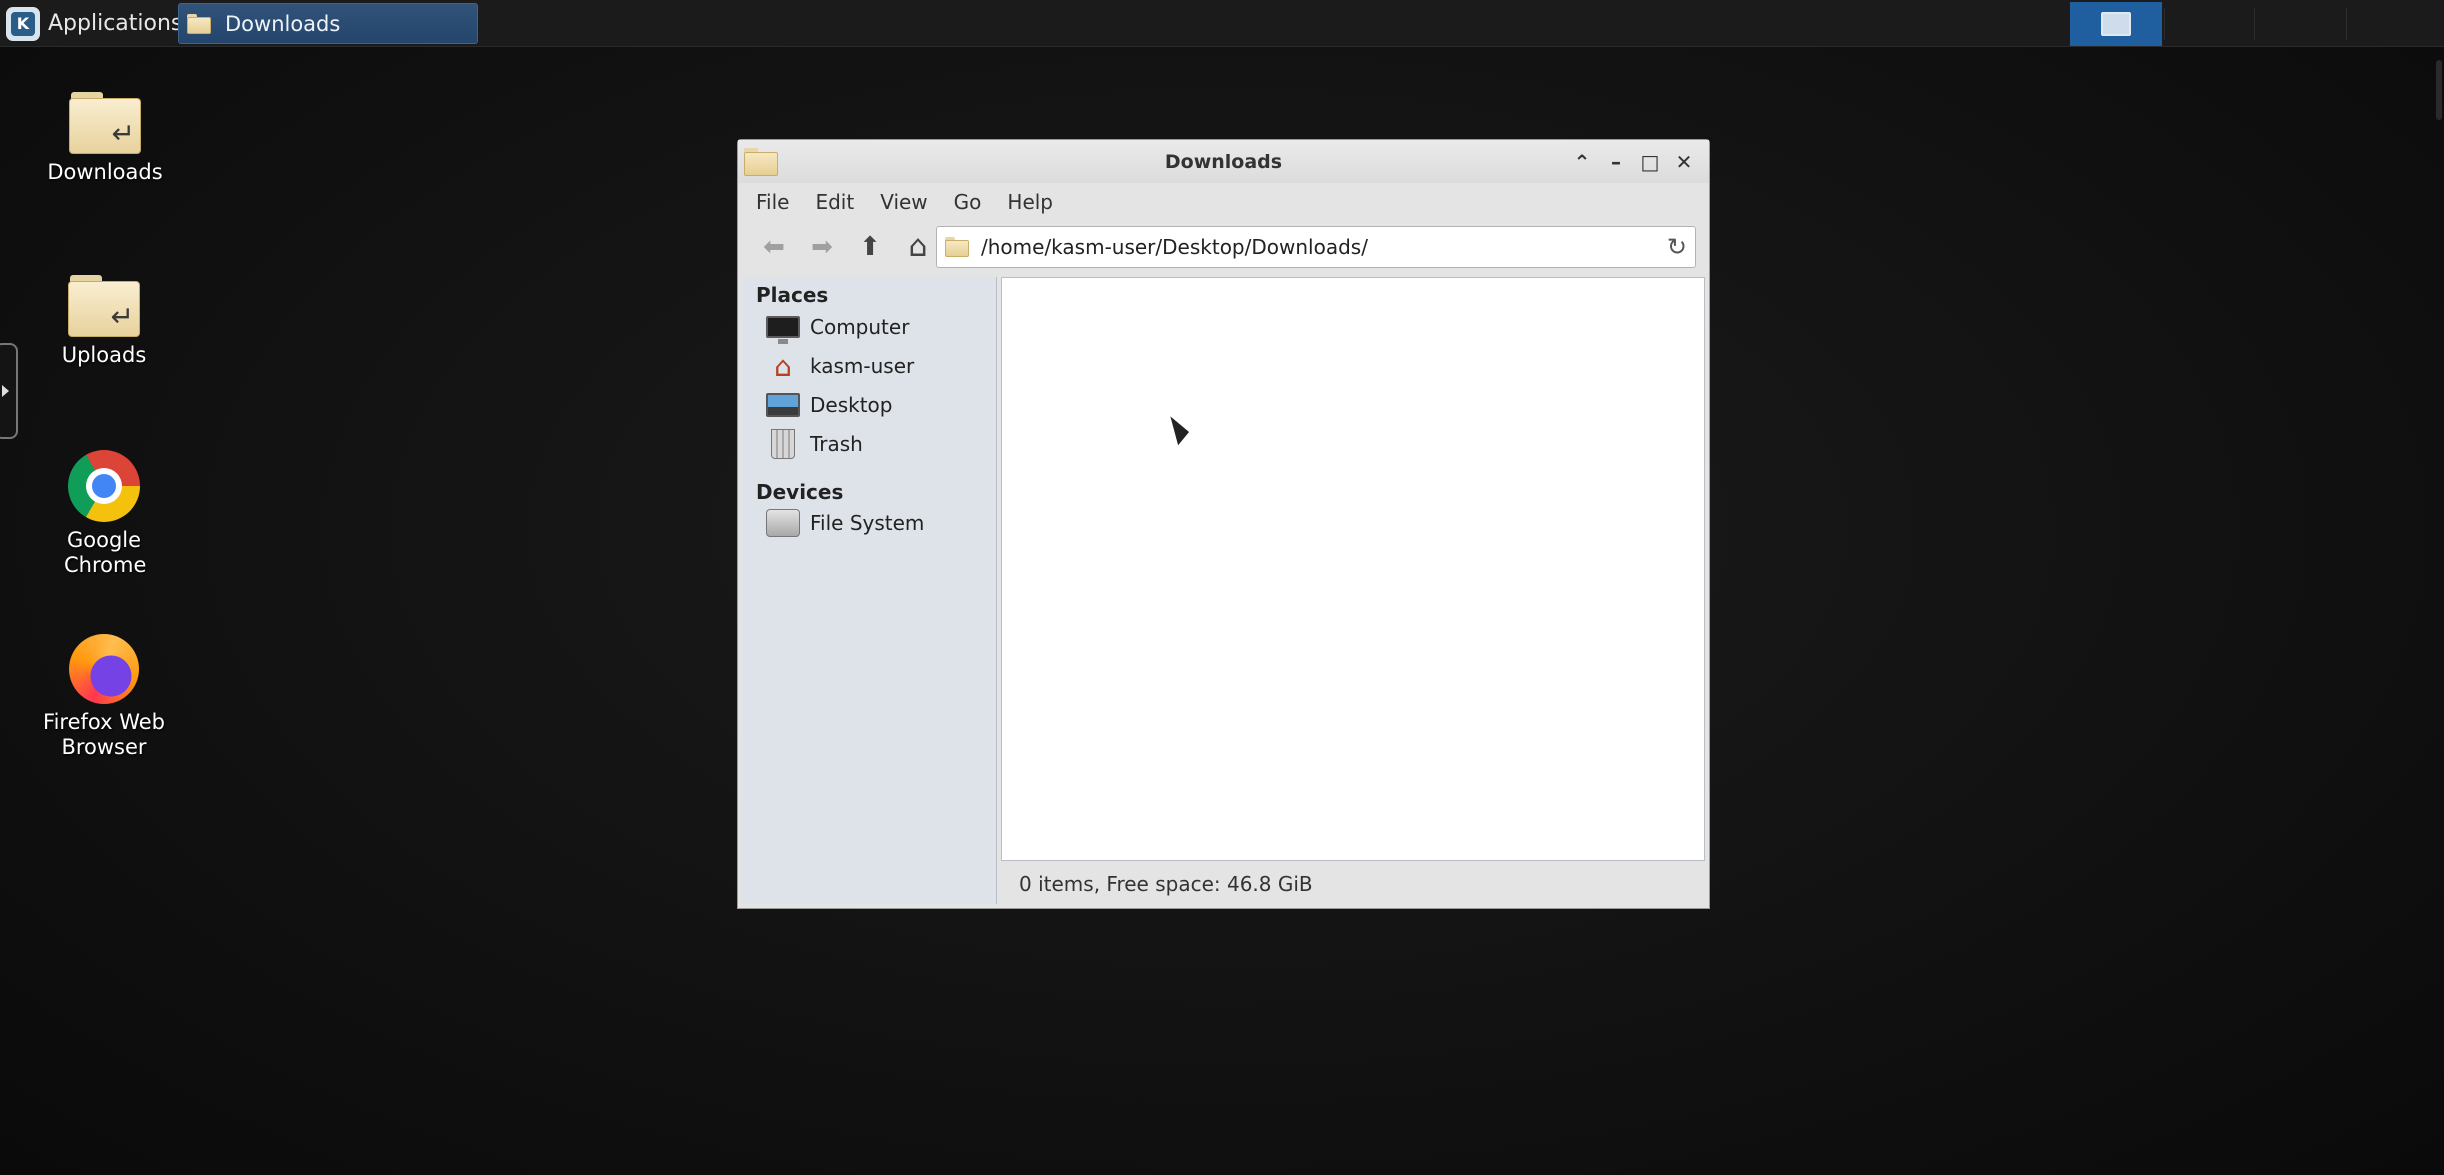  What do you see at coordinates (1353, 569) in the screenshot?
I see `file-view` at bounding box center [1353, 569].